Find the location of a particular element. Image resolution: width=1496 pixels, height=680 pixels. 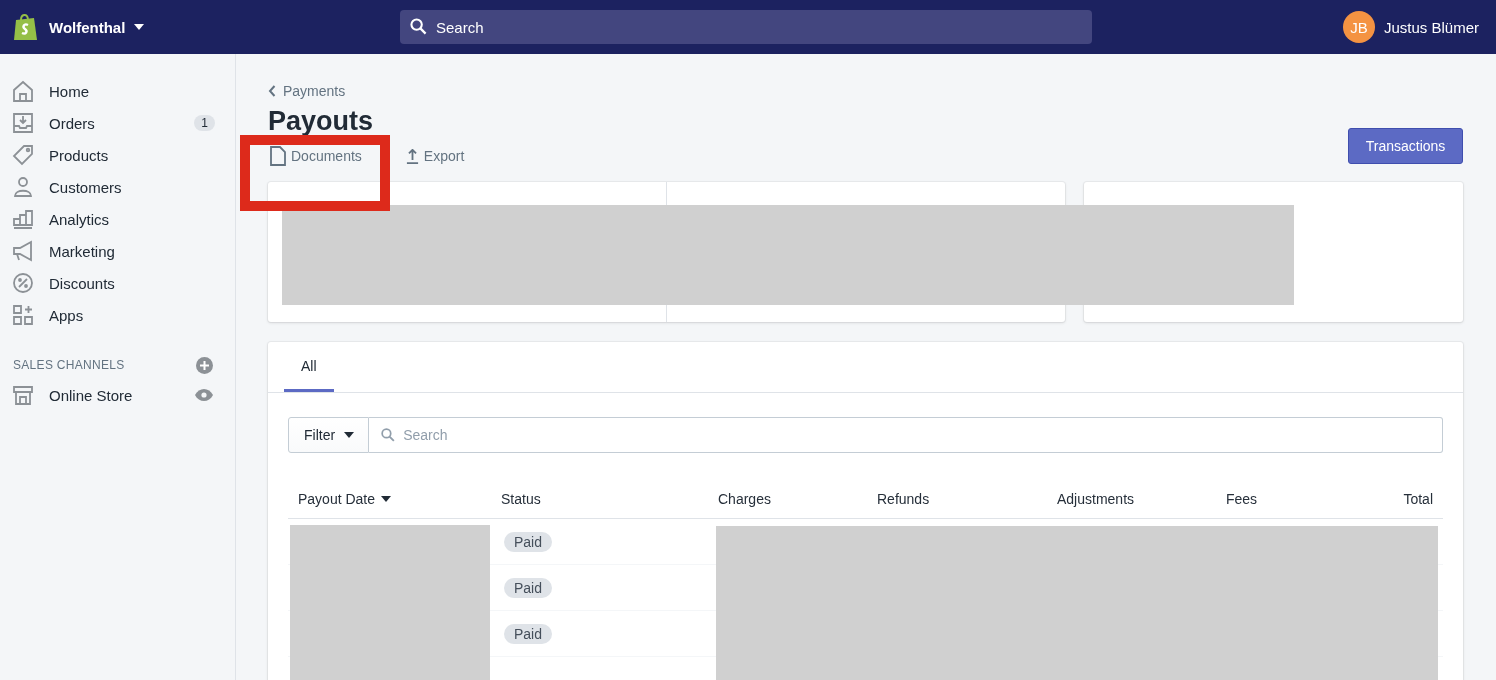

home-icon is located at coordinates (23, 91).